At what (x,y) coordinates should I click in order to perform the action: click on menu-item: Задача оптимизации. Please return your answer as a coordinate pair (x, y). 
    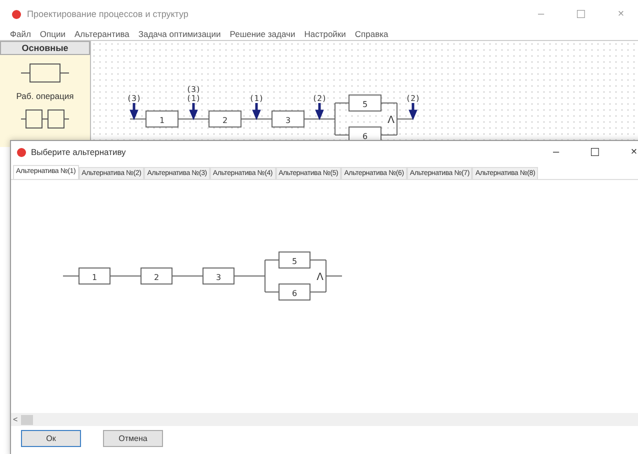
    Looking at the image, I should click on (179, 34).